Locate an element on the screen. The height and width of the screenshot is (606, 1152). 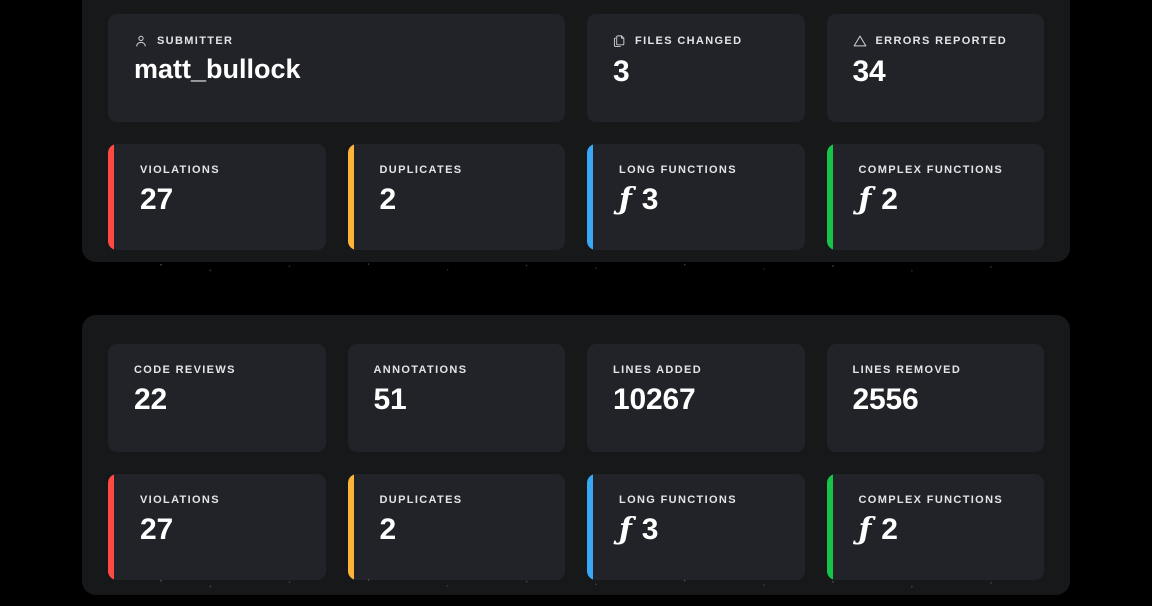
metric-card-lines-added: LINES ADDED 10267 is located at coordinates (696, 398).